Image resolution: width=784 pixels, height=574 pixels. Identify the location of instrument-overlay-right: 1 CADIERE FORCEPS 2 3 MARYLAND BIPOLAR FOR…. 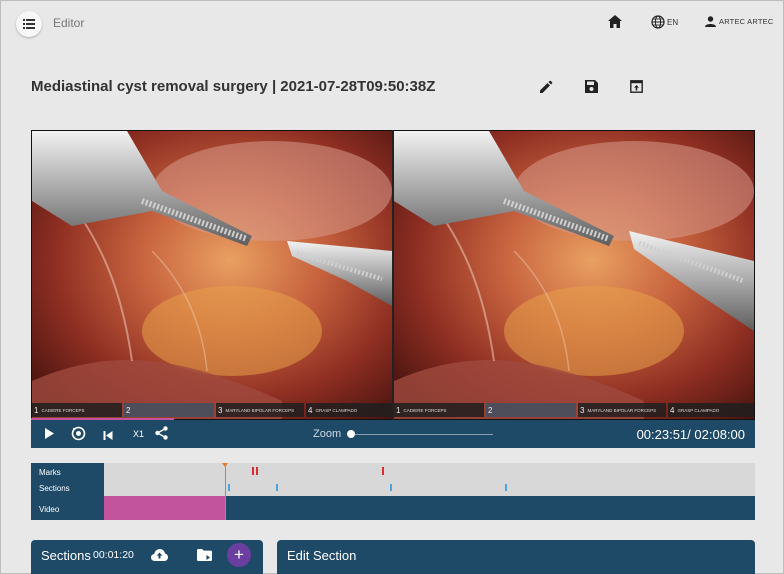
(574, 410).